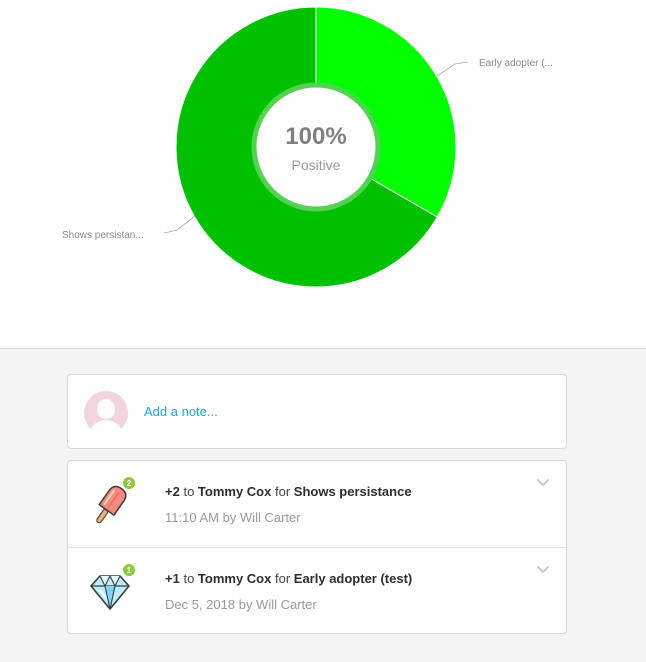 The image size is (646, 662). What do you see at coordinates (233, 517) in the screenshot?
I see `feed-item-meta: 11:10 AM by Will Carter` at bounding box center [233, 517].